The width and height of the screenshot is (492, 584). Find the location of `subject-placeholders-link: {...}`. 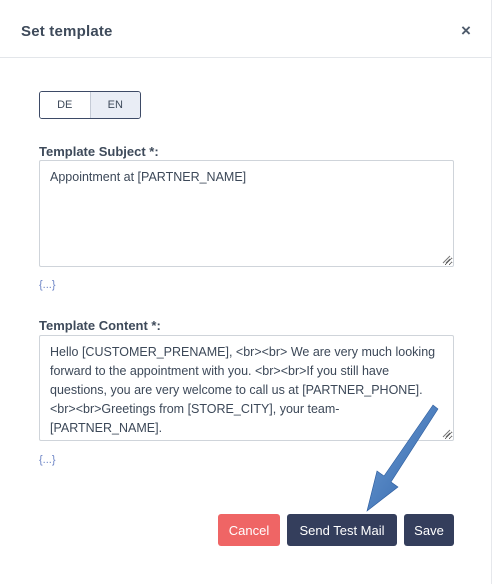

subject-placeholders-link: {...} is located at coordinates (47, 285).